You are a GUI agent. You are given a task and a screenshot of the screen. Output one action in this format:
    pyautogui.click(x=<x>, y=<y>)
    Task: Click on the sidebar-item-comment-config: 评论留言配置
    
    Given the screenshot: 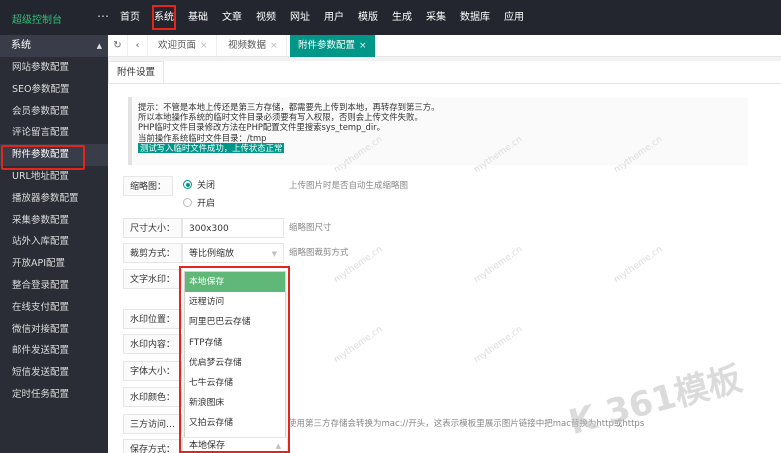 What is the action you would take?
    pyautogui.click(x=54, y=133)
    